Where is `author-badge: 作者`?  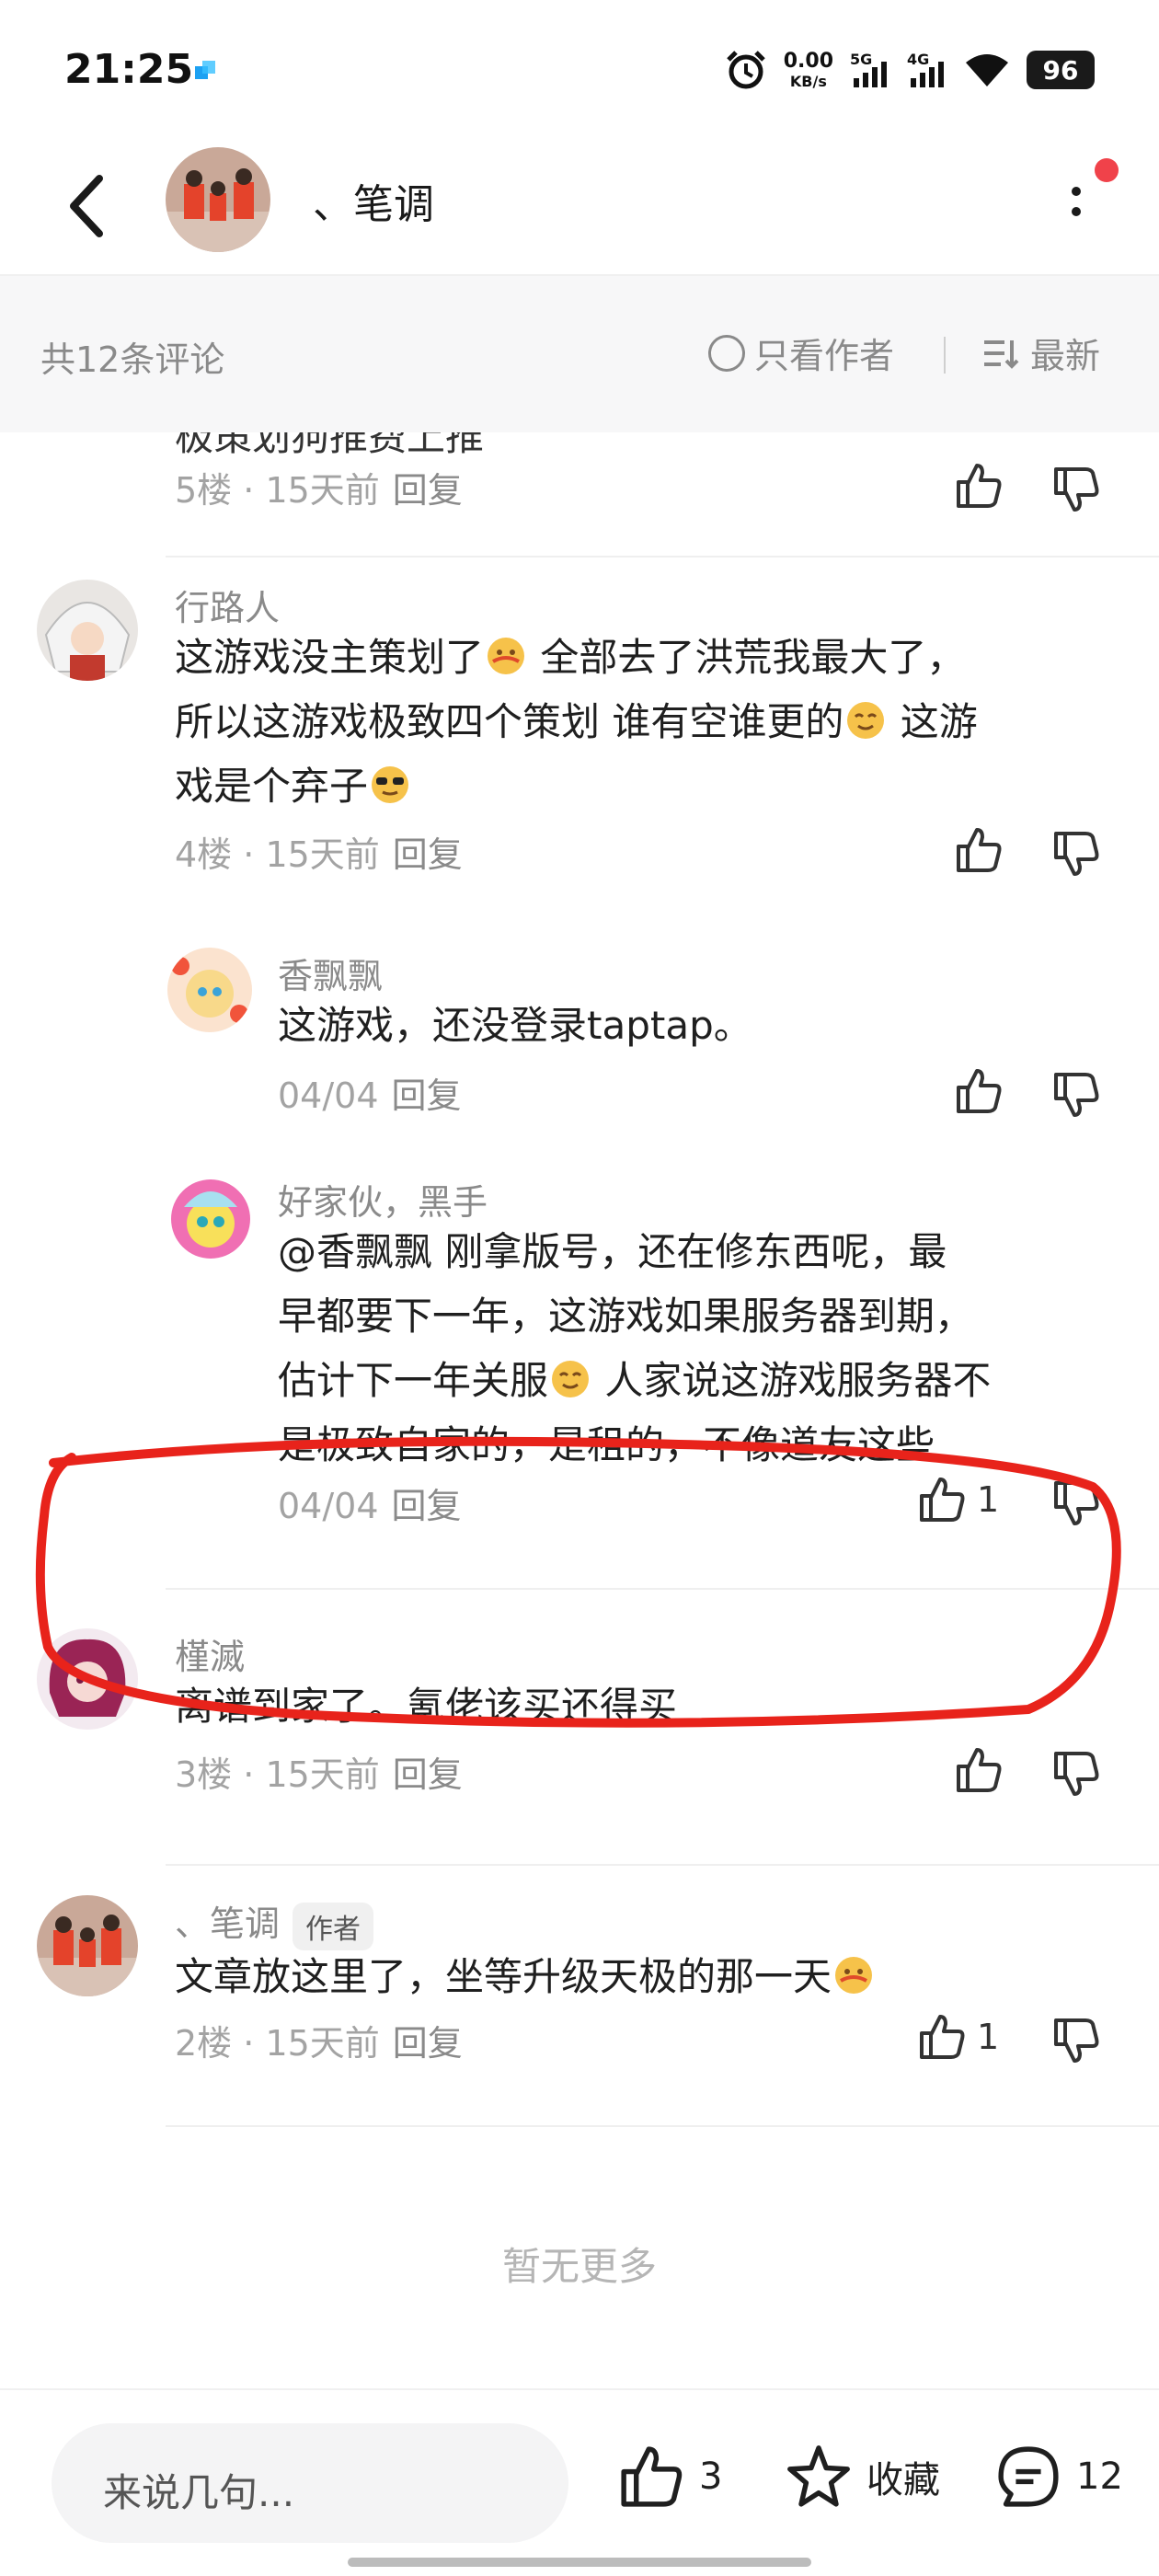
author-badge: 作者 is located at coordinates (333, 1926).